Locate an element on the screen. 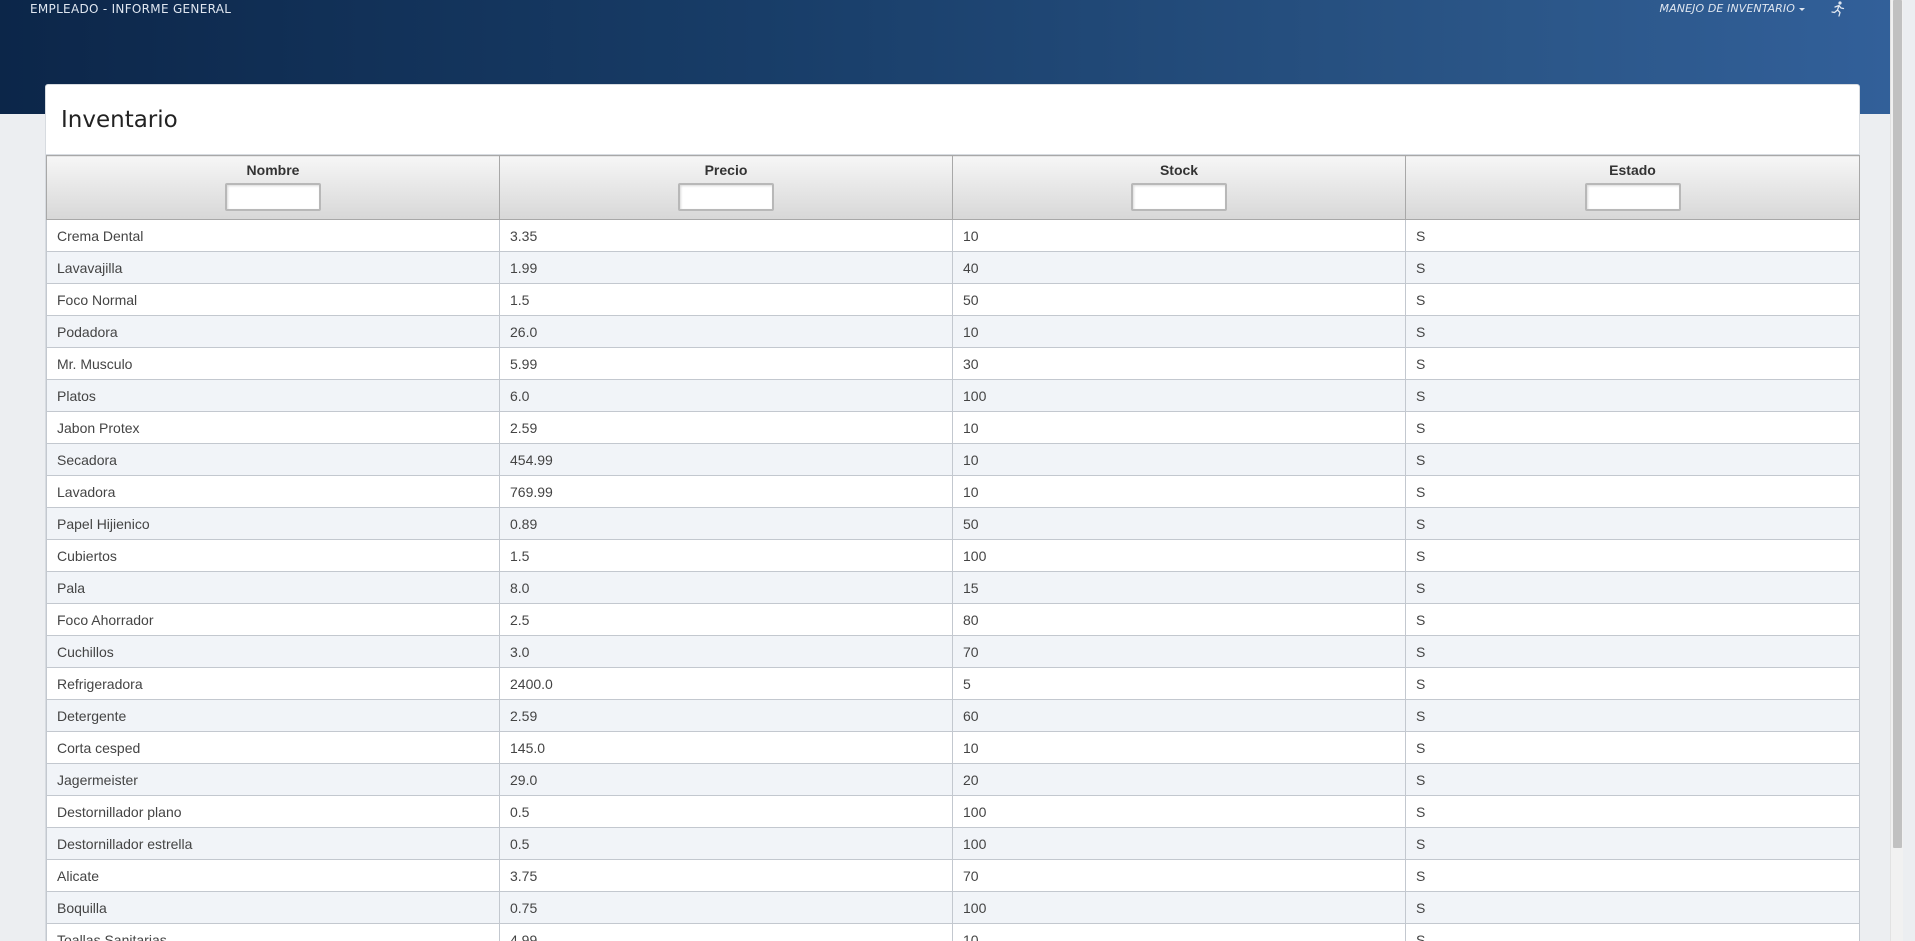 This screenshot has width=1915, height=941. cell-nombre: Corta cesped is located at coordinates (273, 747).